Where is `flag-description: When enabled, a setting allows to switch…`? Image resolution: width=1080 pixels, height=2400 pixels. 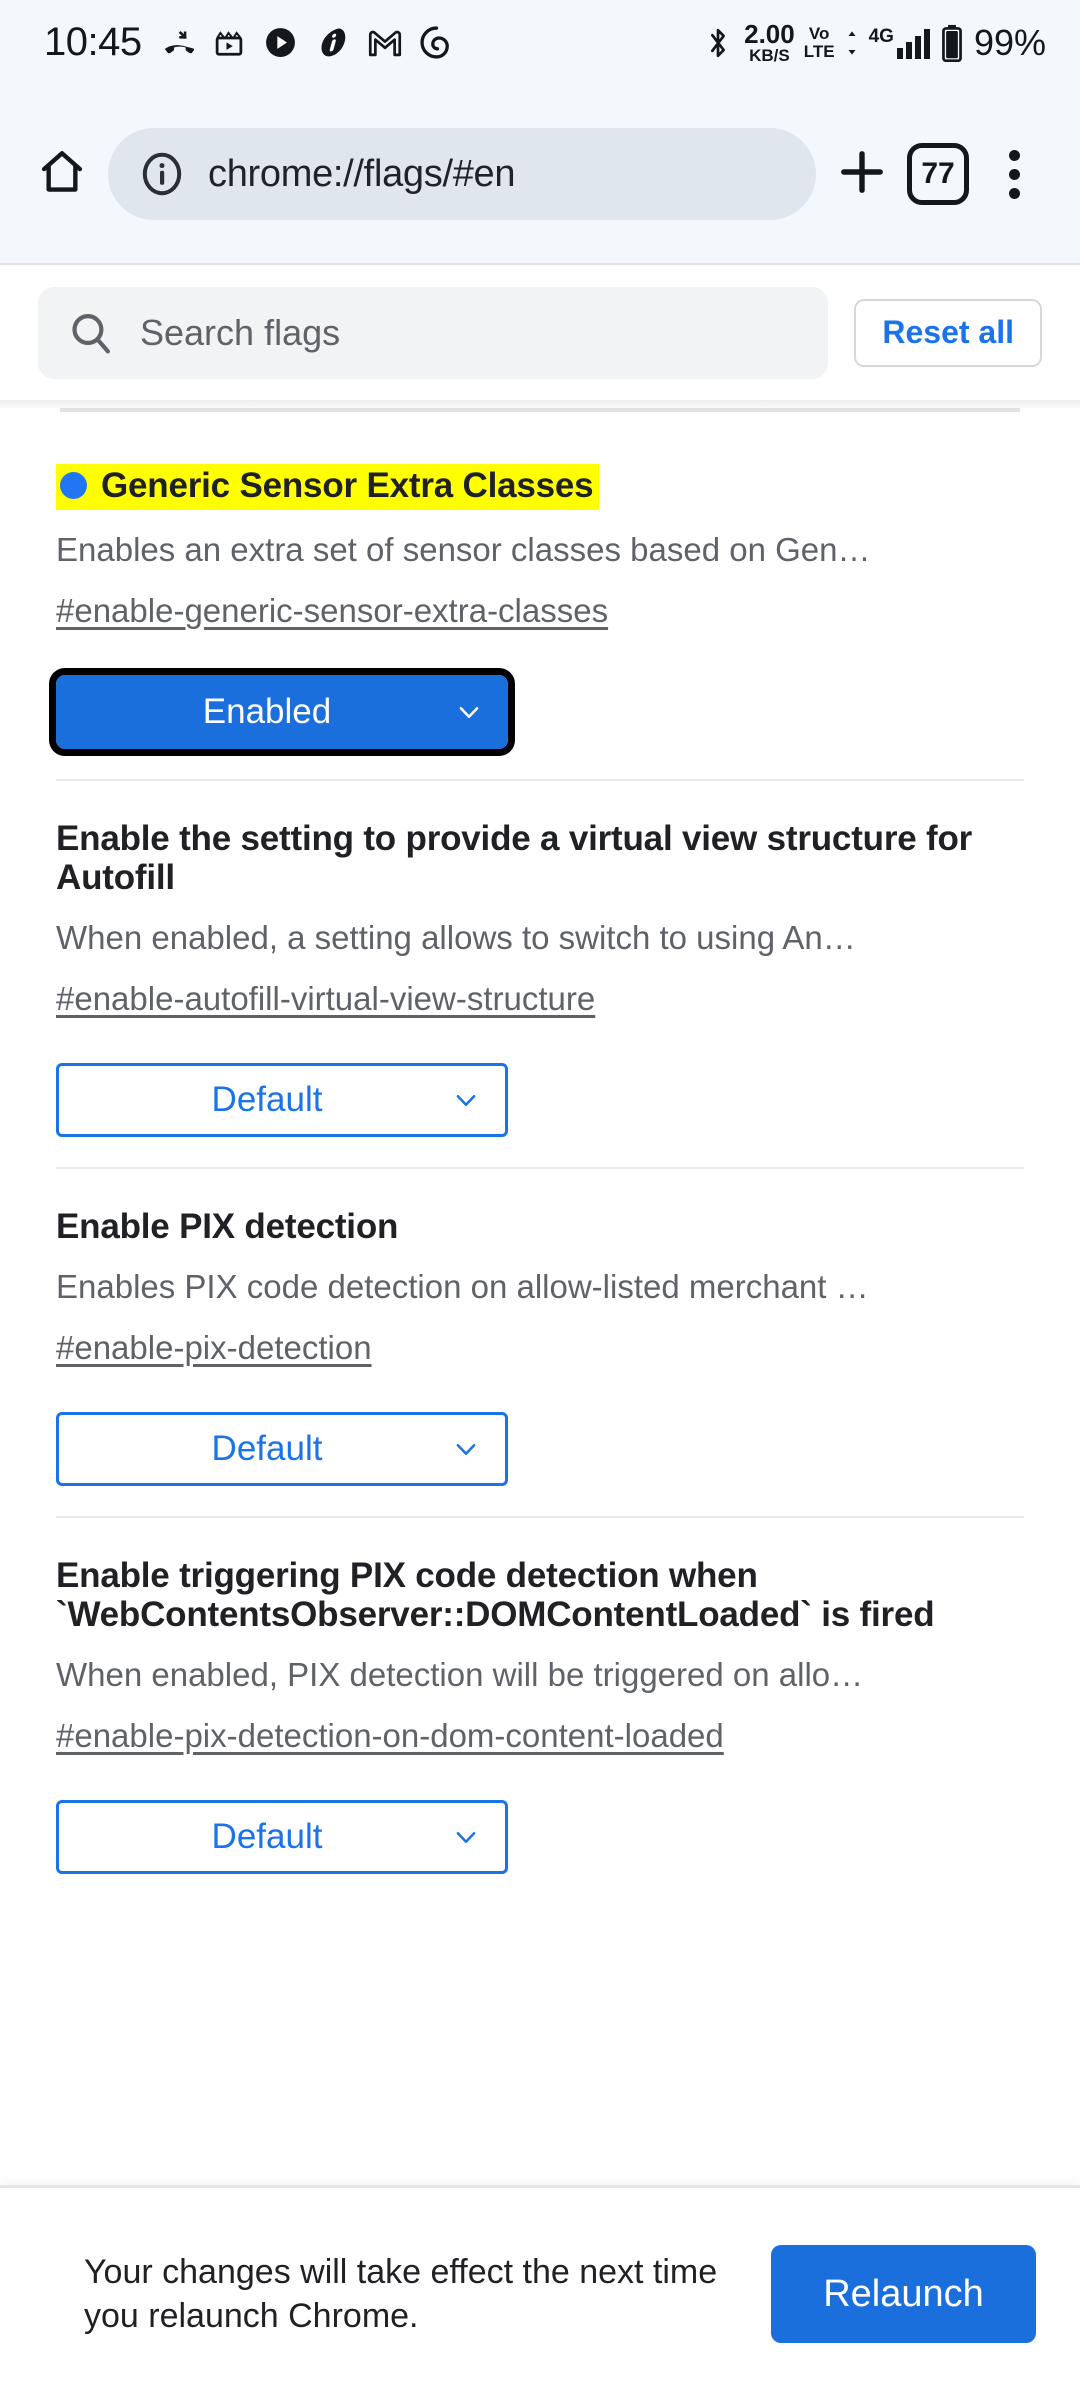 flag-description: When enabled, a setting allows to switch… is located at coordinates (456, 937).